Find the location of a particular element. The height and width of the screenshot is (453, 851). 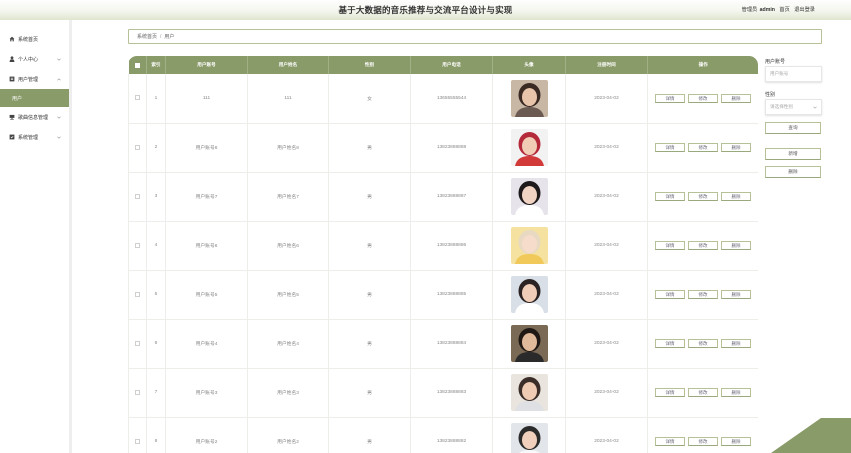

batch-delete-button: 删除 is located at coordinates (793, 172).